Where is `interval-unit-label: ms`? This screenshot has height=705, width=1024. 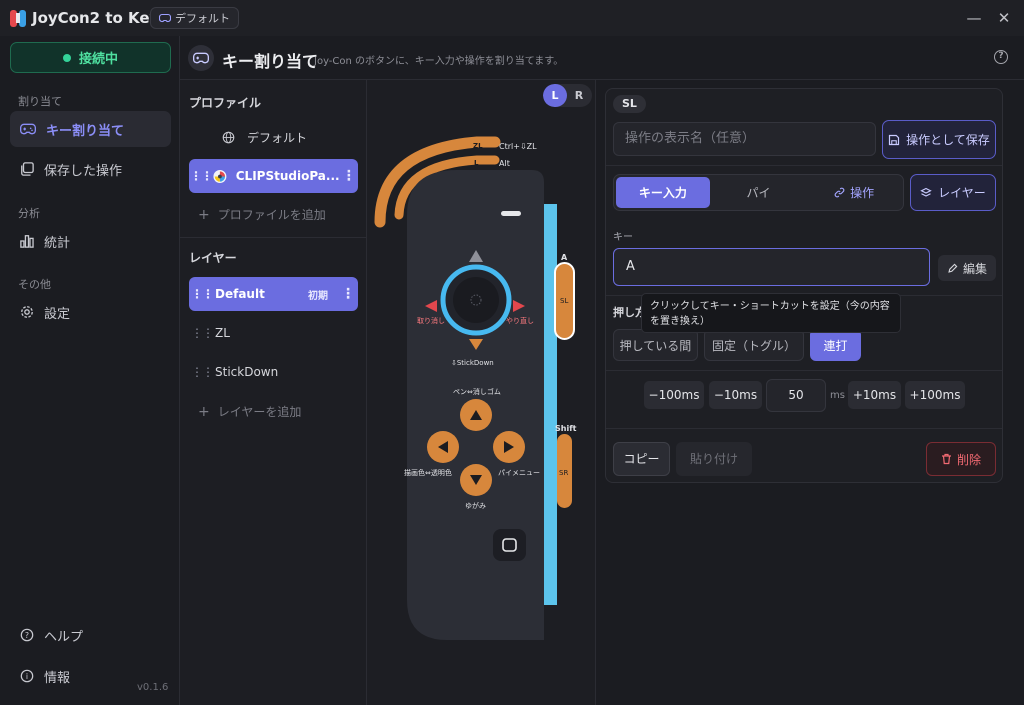
interval-unit-label: ms is located at coordinates (837, 395).